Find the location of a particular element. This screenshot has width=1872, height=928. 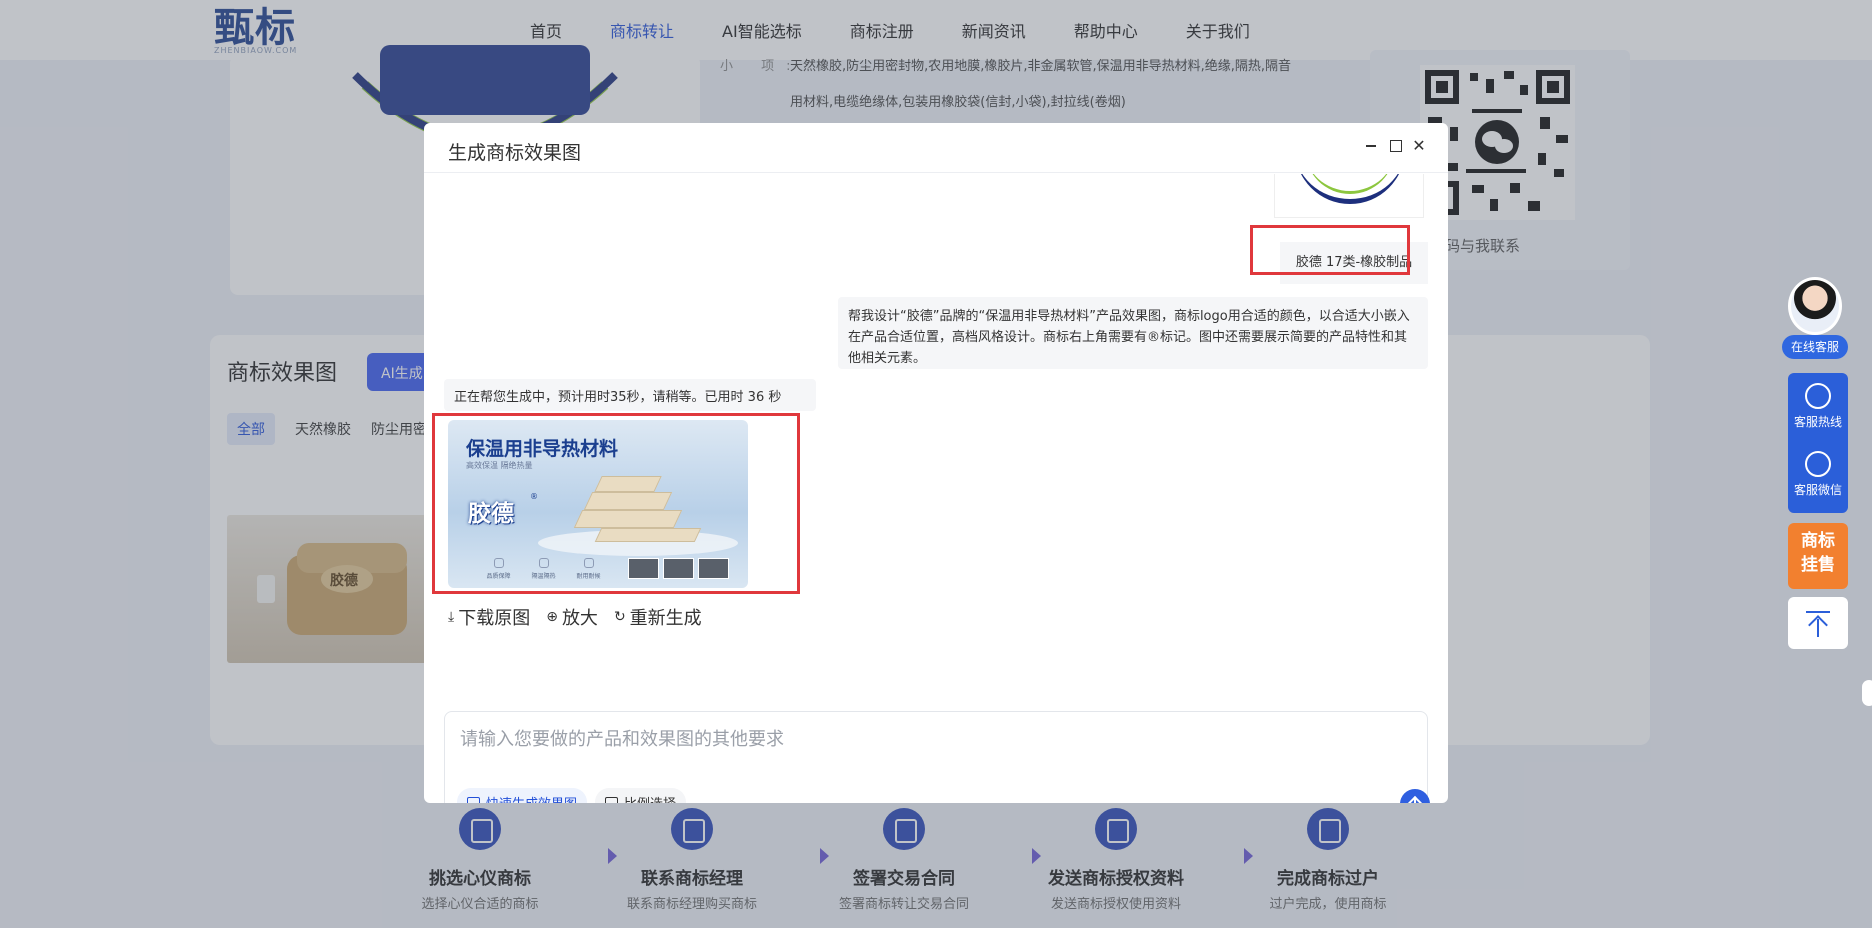

service-wechat: 客服微信 is located at coordinates (1818, 474).